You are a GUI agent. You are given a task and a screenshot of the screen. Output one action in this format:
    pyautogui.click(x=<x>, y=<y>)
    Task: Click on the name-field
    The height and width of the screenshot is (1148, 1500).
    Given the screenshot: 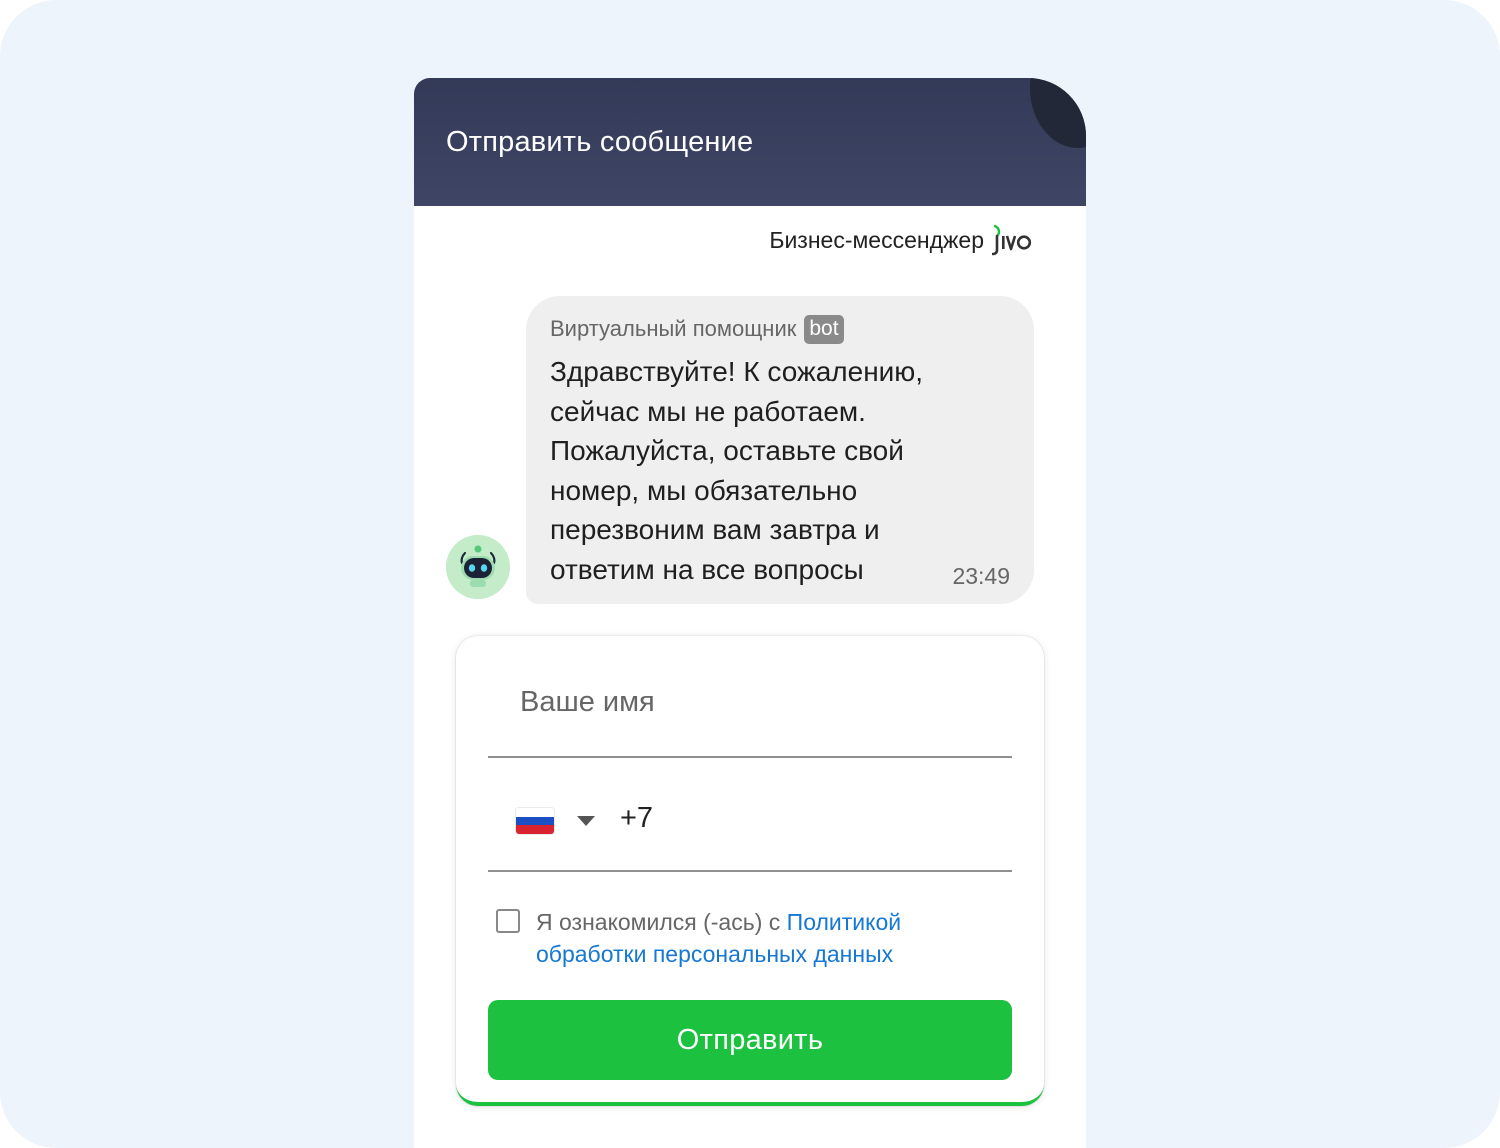 What is the action you would take?
    pyautogui.click(x=750, y=708)
    